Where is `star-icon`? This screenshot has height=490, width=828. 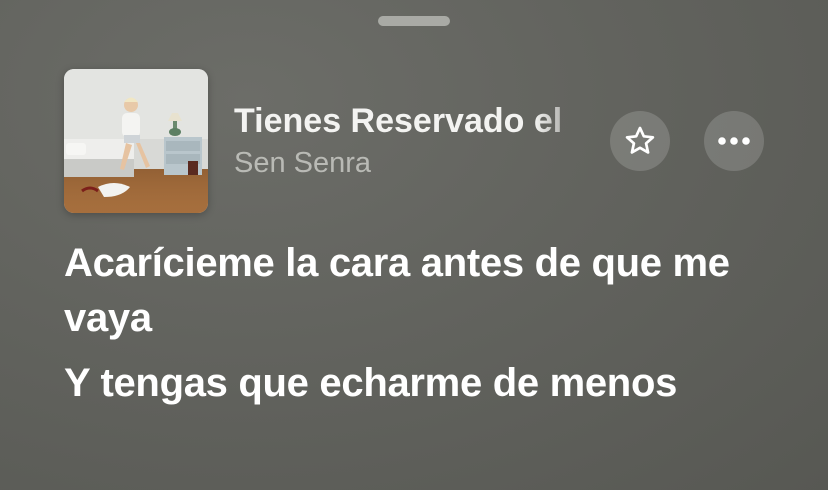 star-icon is located at coordinates (640, 140).